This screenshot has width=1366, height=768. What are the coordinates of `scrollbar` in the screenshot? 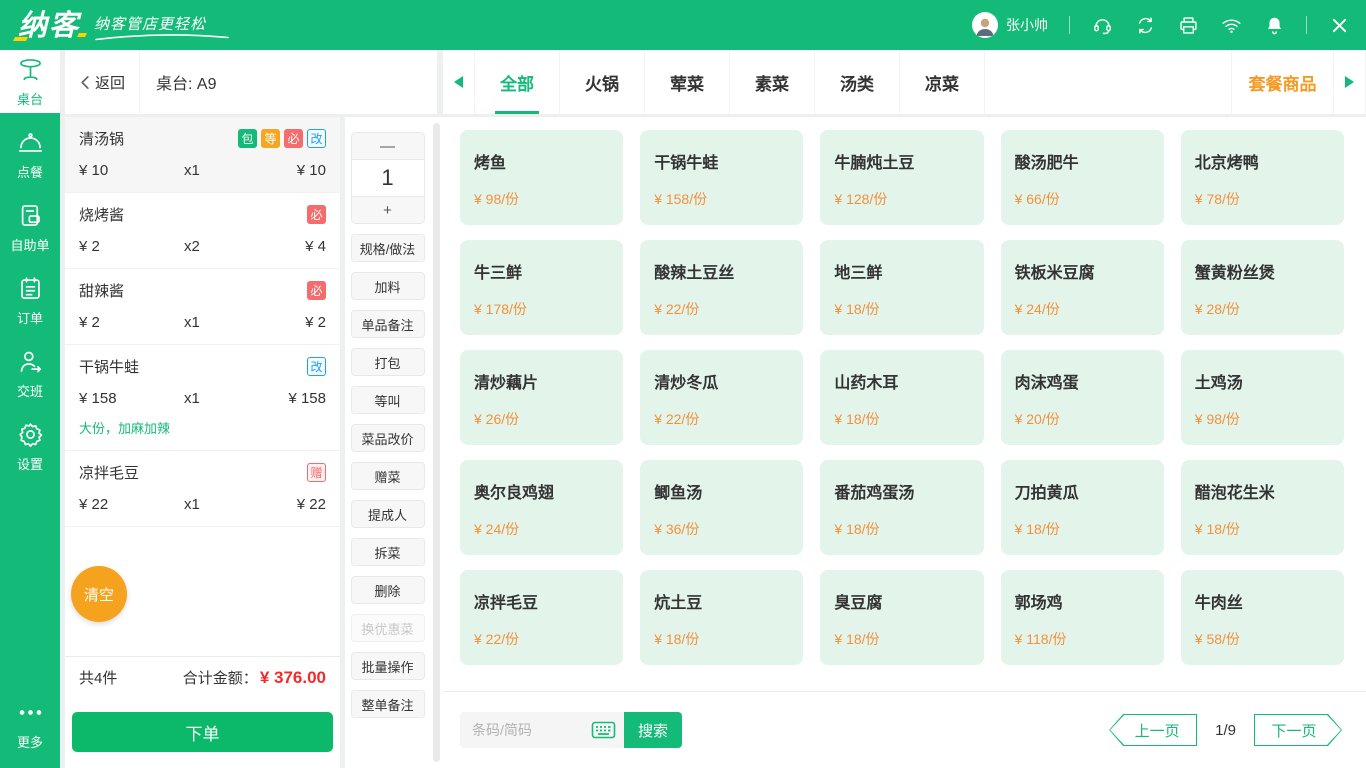 It's located at (436, 442).